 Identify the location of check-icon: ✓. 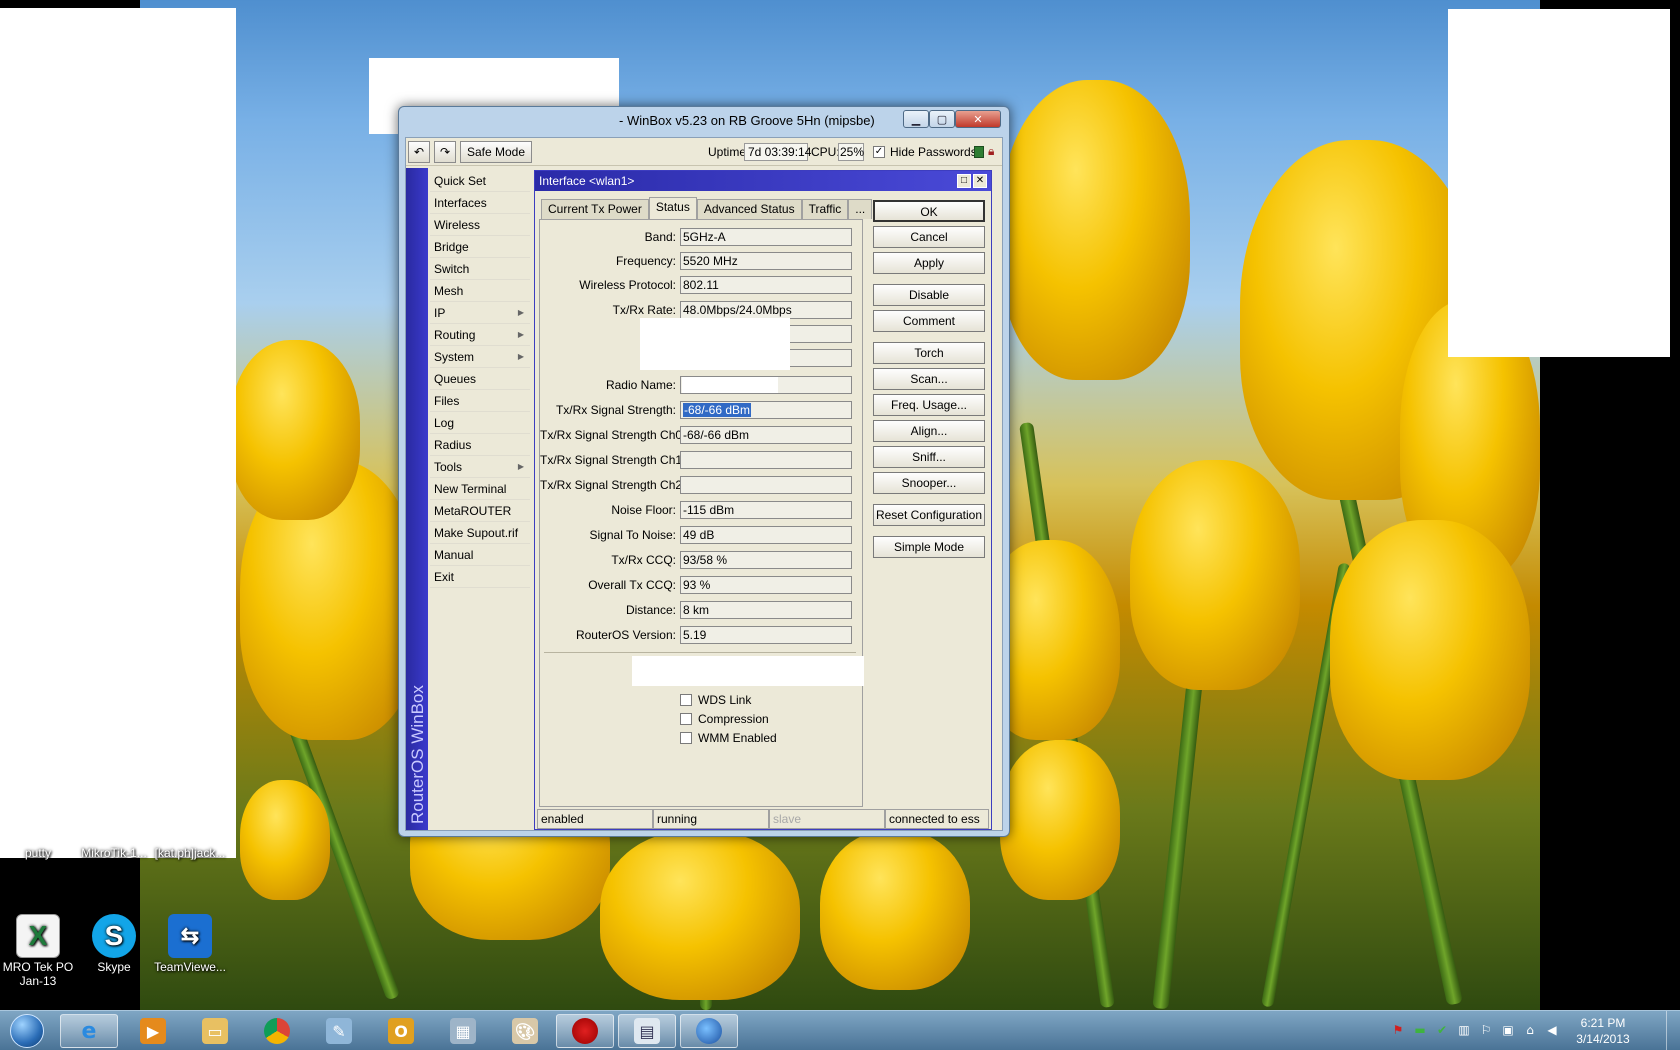
(879, 151).